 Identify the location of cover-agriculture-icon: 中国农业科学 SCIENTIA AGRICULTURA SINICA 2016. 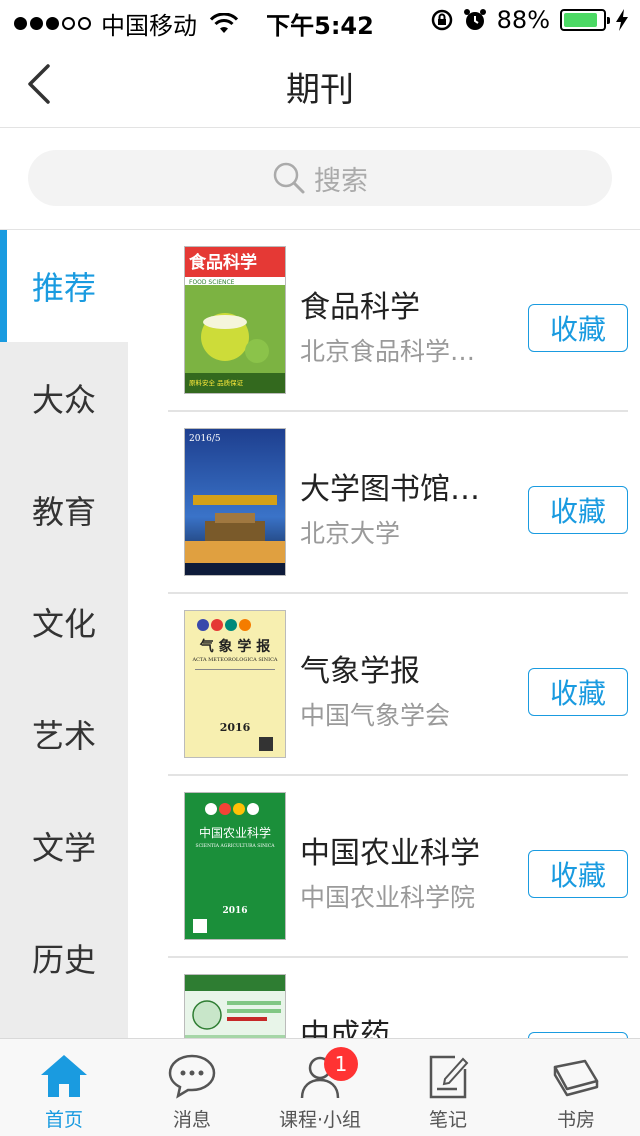
(235, 866).